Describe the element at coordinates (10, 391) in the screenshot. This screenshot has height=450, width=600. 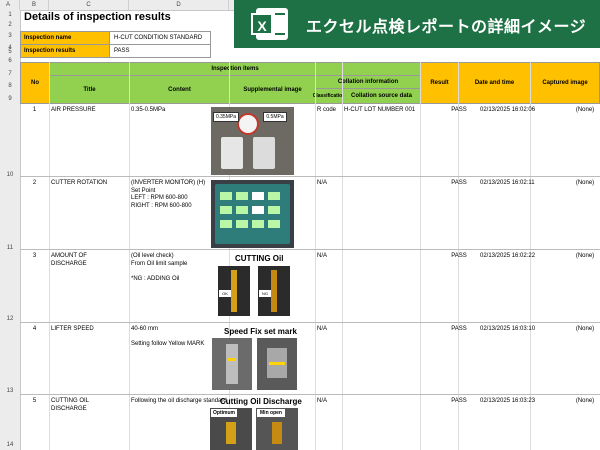
I see `row-header: 13` at that location.